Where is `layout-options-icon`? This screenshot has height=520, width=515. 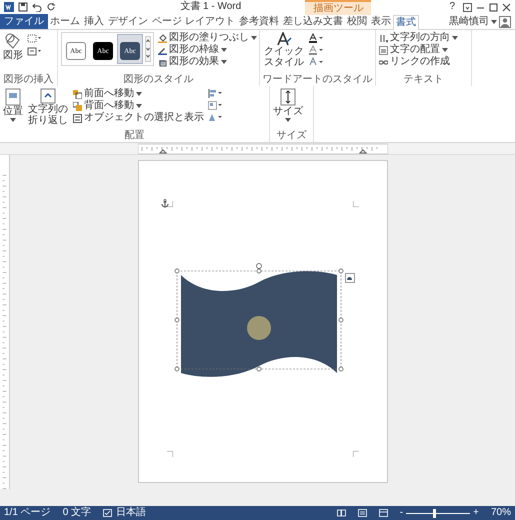
layout-options-icon is located at coordinates (349, 278).